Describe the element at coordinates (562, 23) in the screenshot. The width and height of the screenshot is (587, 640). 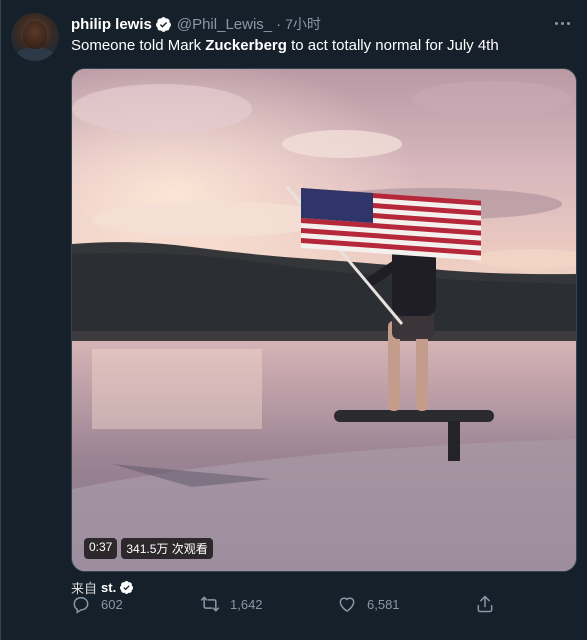
I see `more-icon` at that location.